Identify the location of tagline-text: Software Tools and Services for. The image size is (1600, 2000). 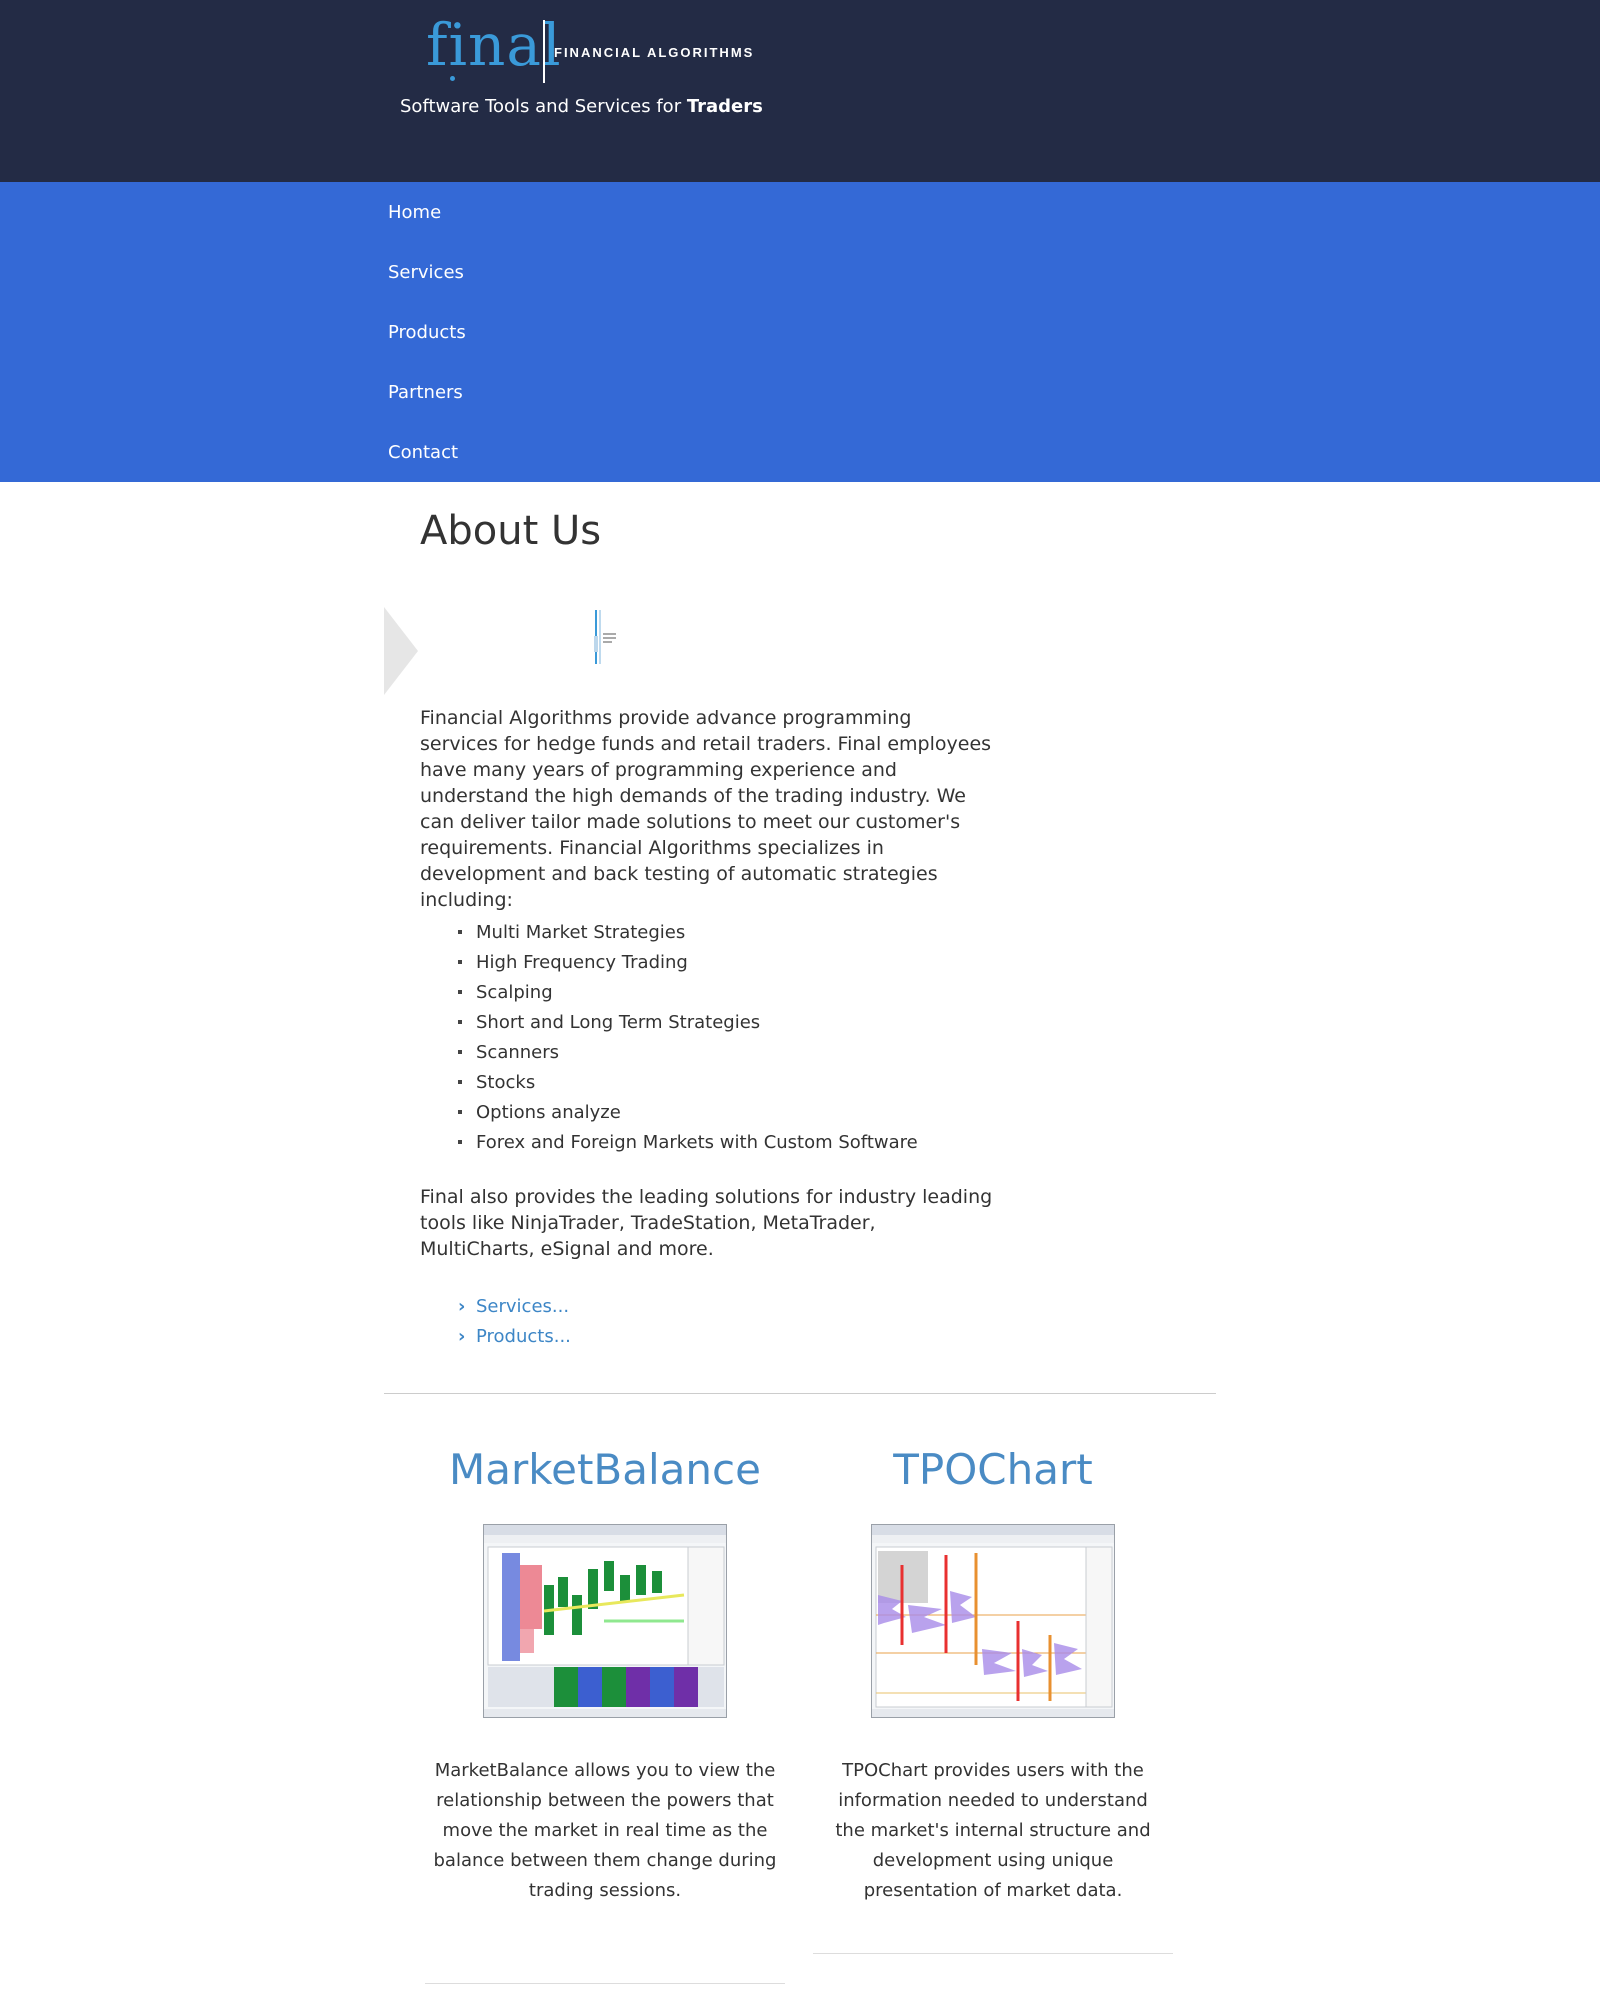
(543, 106).